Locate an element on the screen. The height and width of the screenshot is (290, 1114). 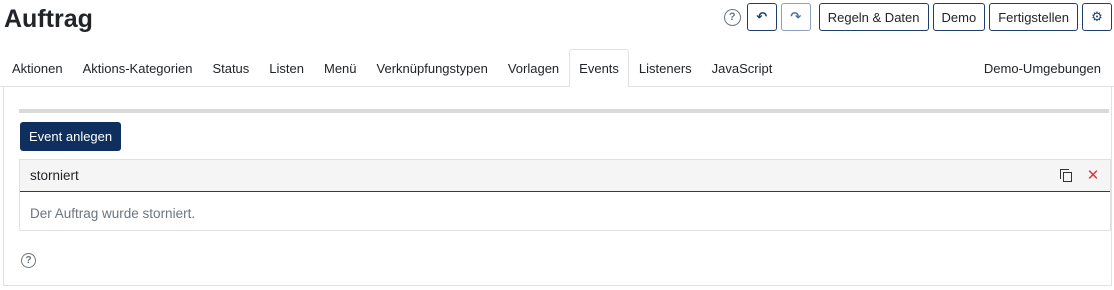
tab-verknuepfungstypen: Verknüpfungstypen is located at coordinates (432, 67).